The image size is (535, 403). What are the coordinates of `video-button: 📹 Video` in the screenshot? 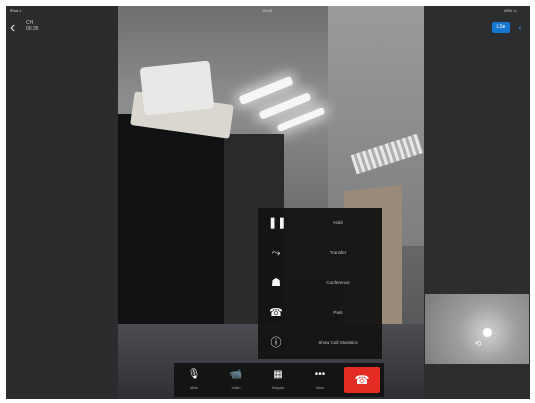 It's located at (236, 380).